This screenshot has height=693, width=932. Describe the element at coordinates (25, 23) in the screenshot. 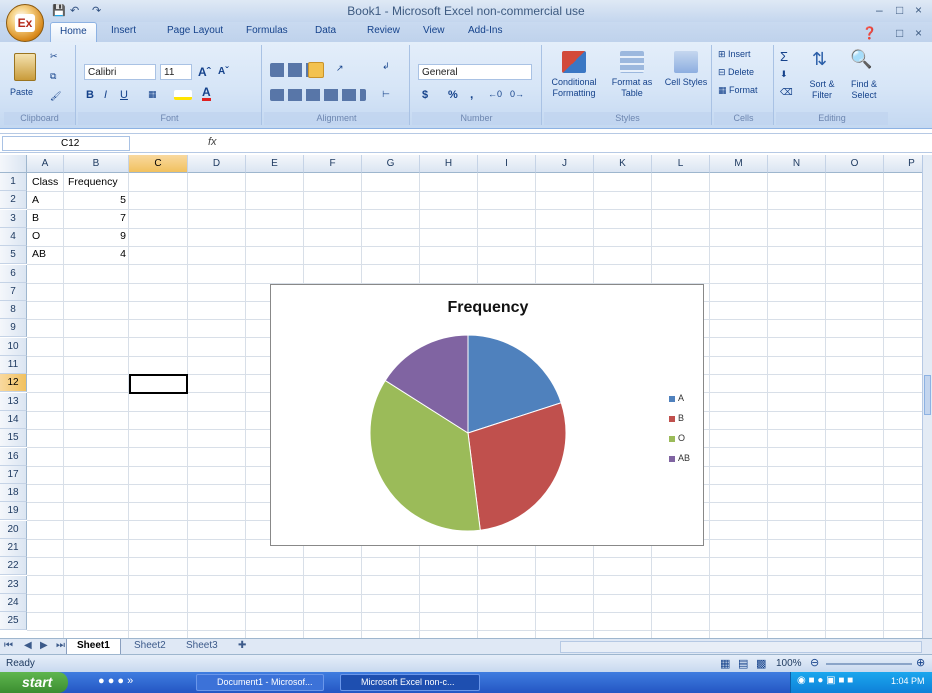

I see `office-button: Ex` at that location.